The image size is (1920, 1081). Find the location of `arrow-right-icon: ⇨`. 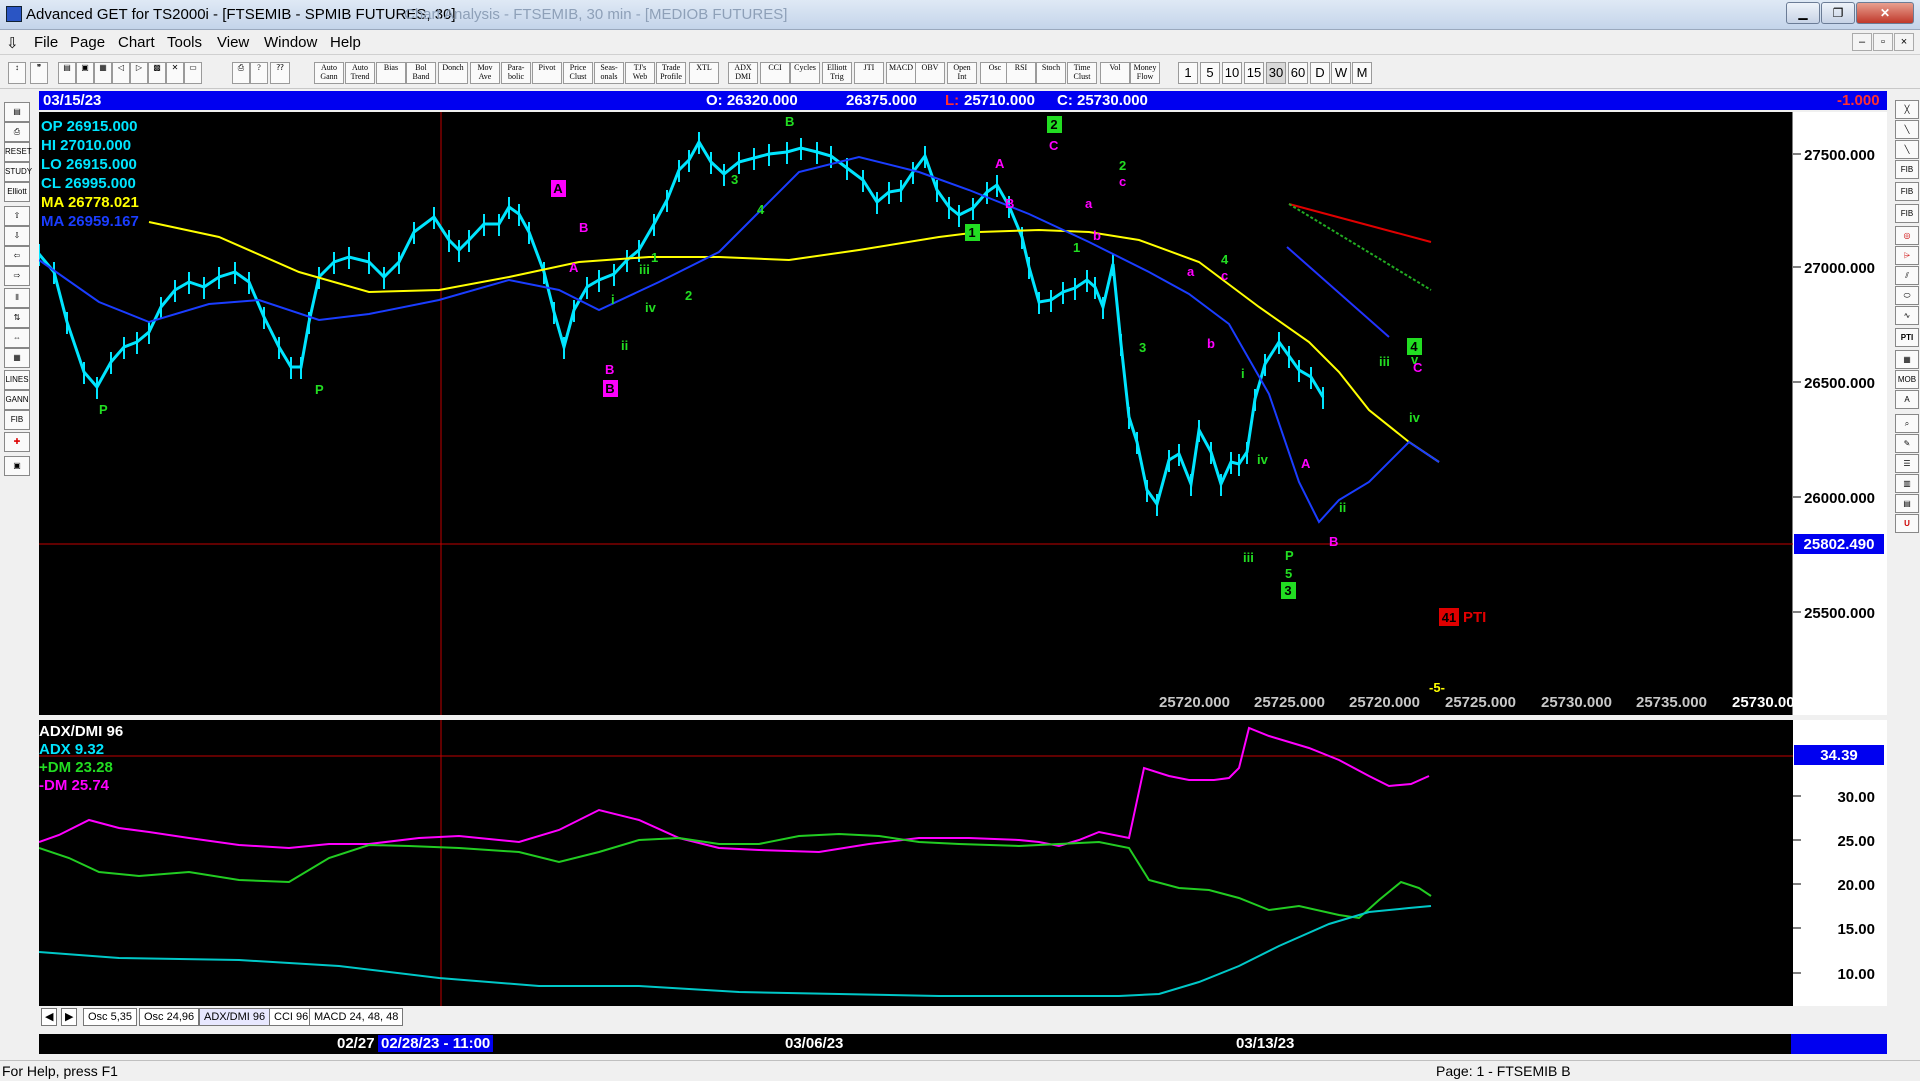

arrow-right-icon: ⇨ is located at coordinates (17, 276).